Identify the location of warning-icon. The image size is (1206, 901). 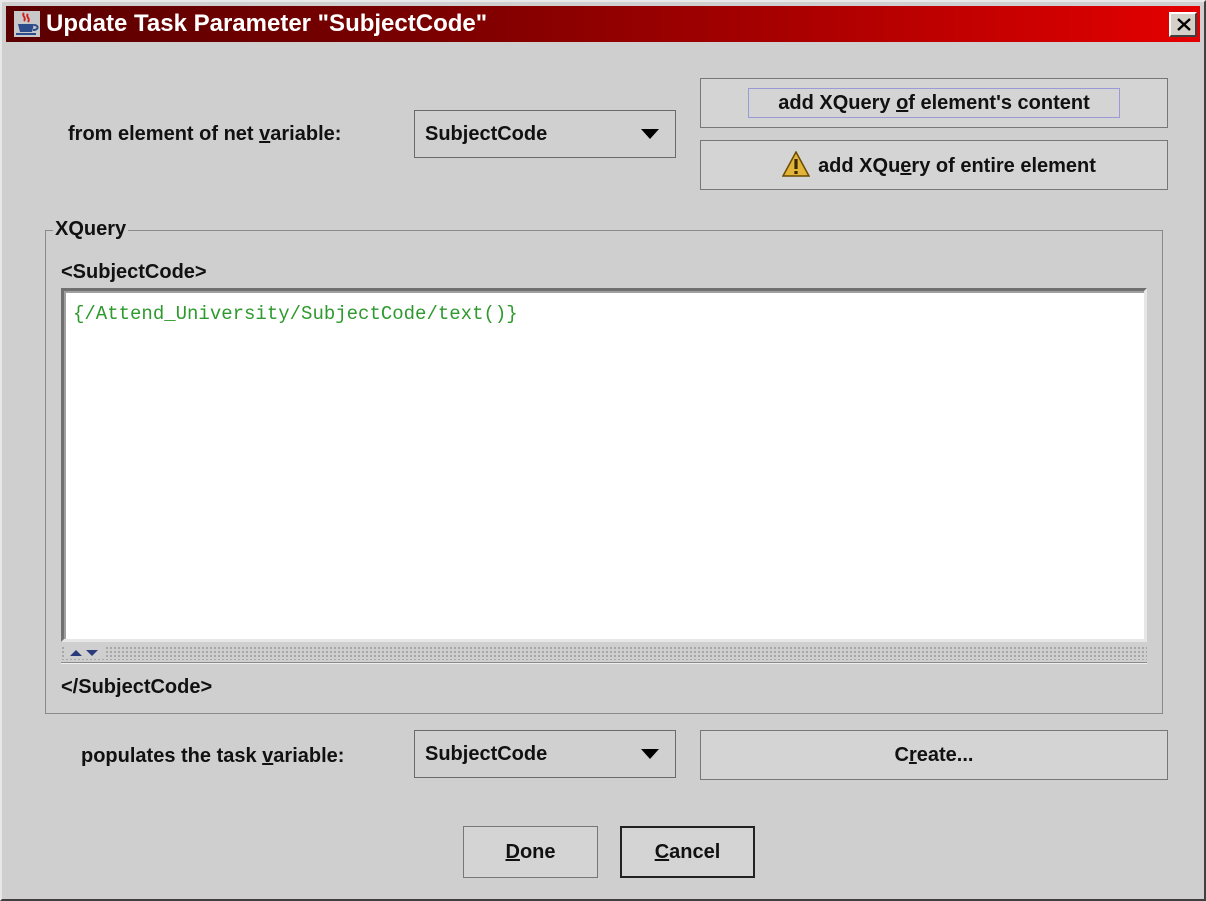
(796, 163).